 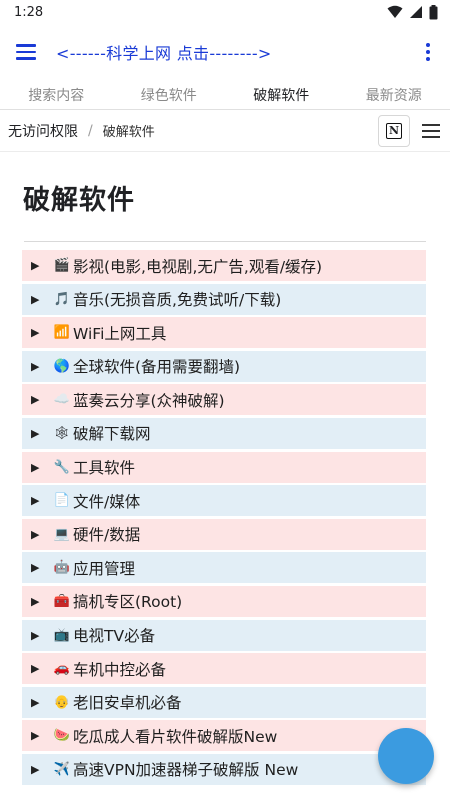 What do you see at coordinates (281, 95) in the screenshot?
I see `tab-cracked-software: 破解软件` at bounding box center [281, 95].